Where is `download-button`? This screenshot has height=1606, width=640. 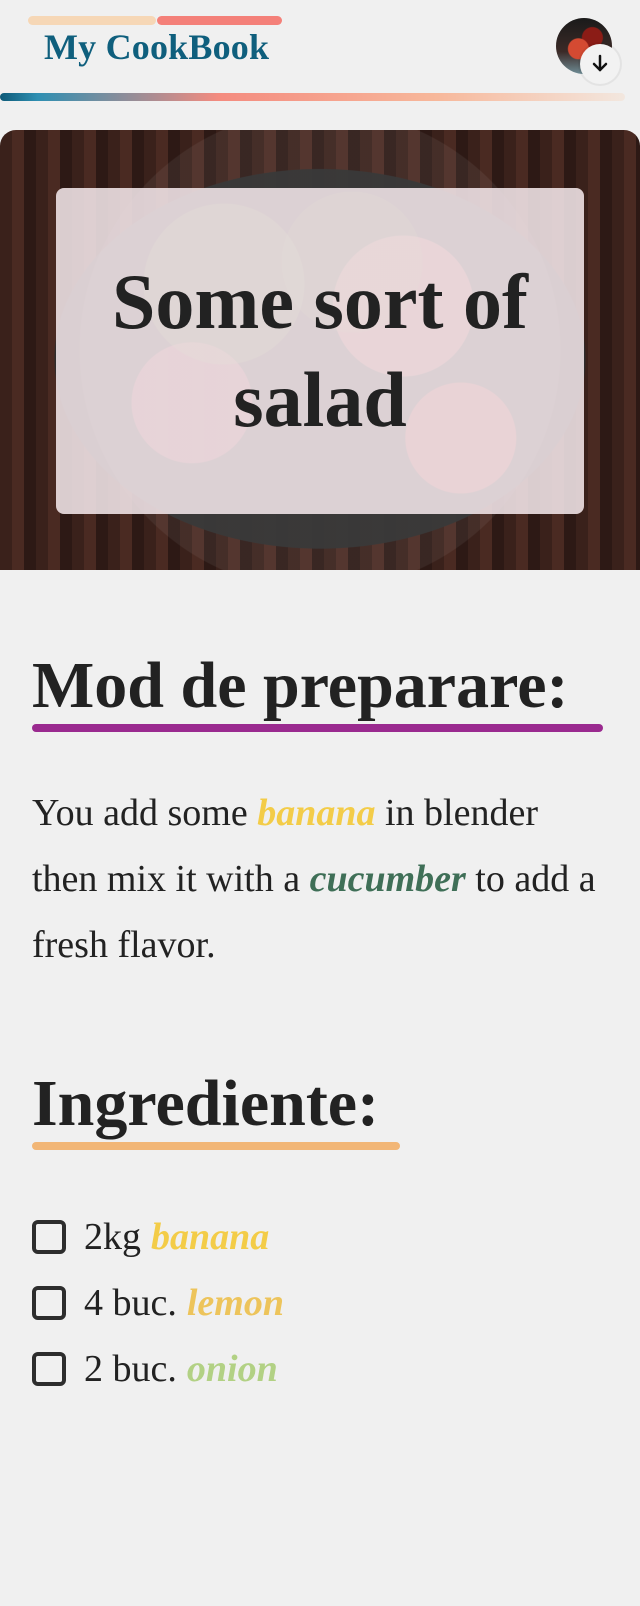
download-button is located at coordinates (600, 64).